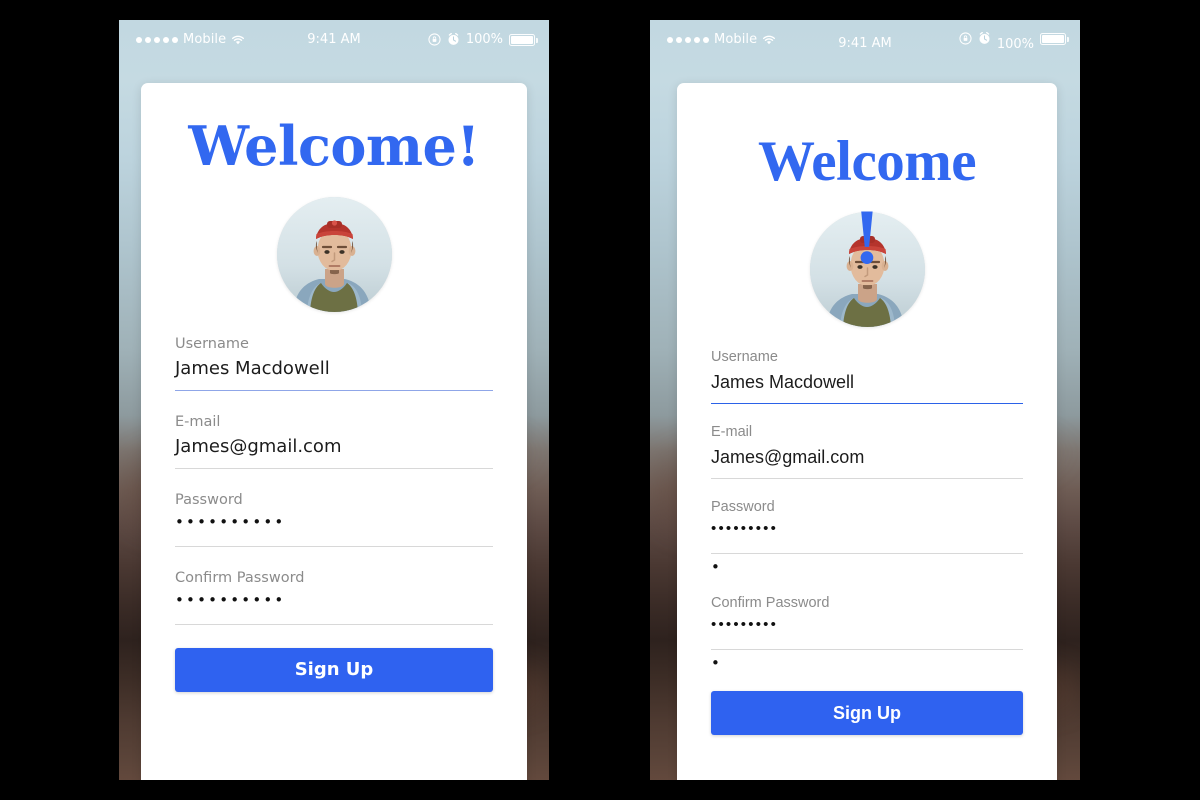 The height and width of the screenshot is (800, 1200). I want to click on page-title: Welcome, so click(867, 161).